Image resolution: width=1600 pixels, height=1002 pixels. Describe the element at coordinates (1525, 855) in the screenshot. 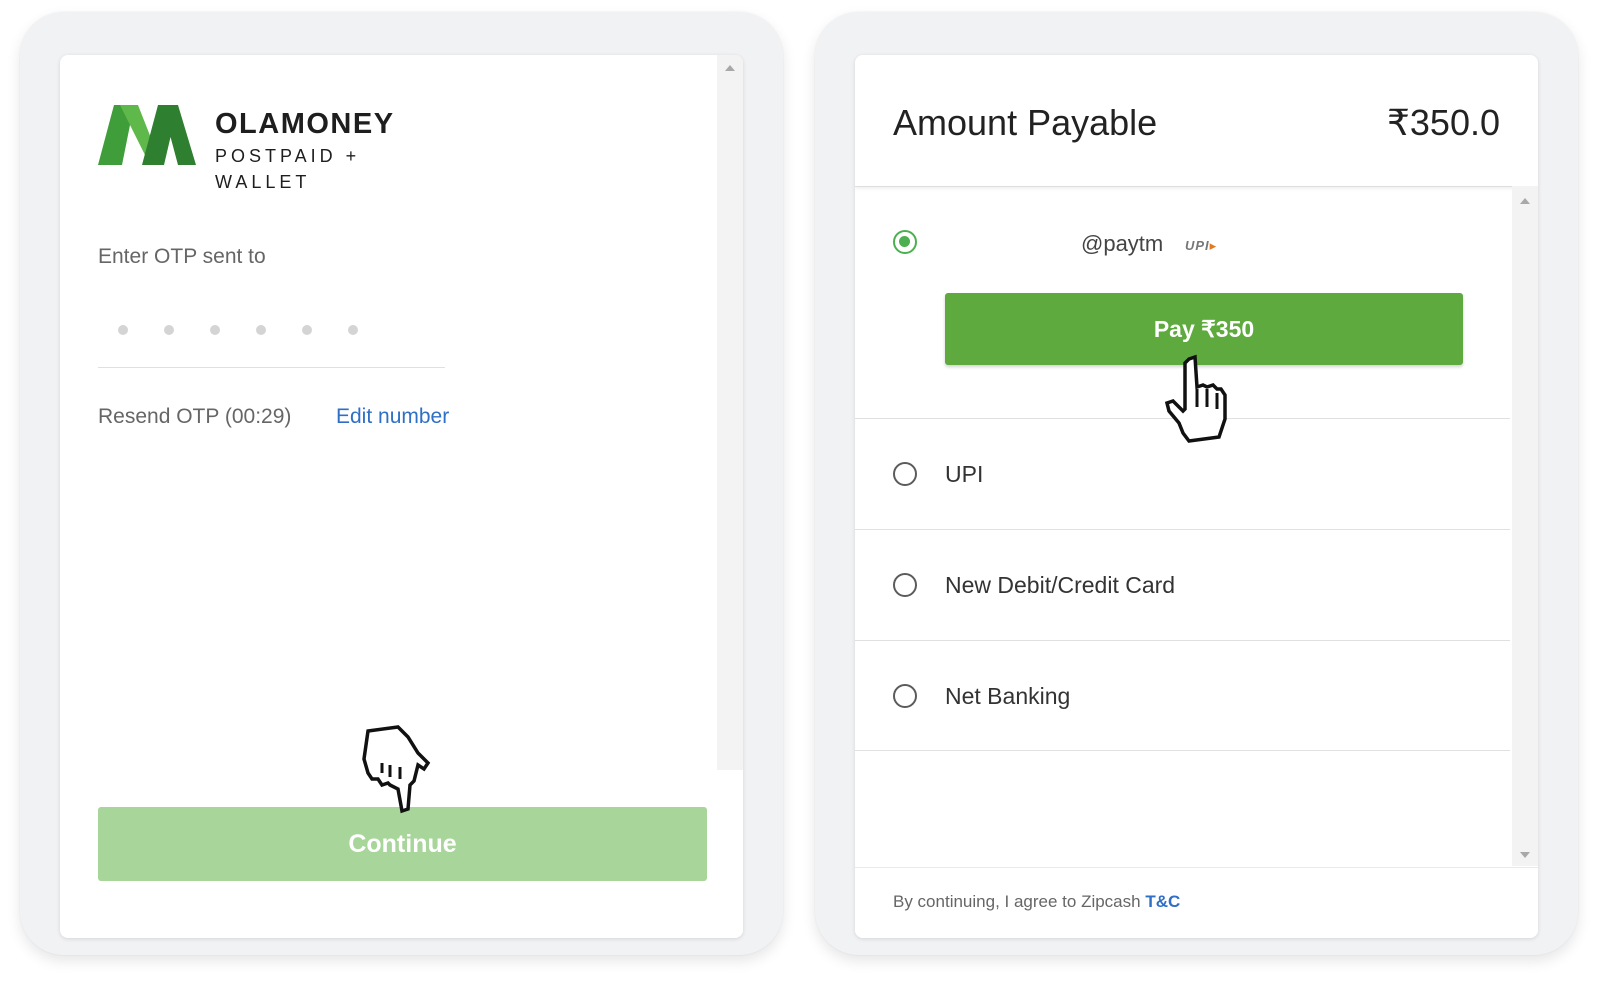

I see `scroll-down-icon` at that location.